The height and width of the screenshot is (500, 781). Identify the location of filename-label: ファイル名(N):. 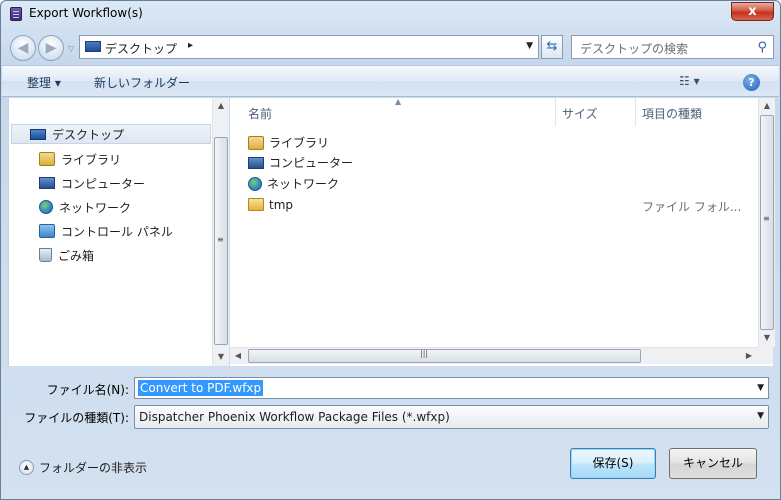
(87, 390).